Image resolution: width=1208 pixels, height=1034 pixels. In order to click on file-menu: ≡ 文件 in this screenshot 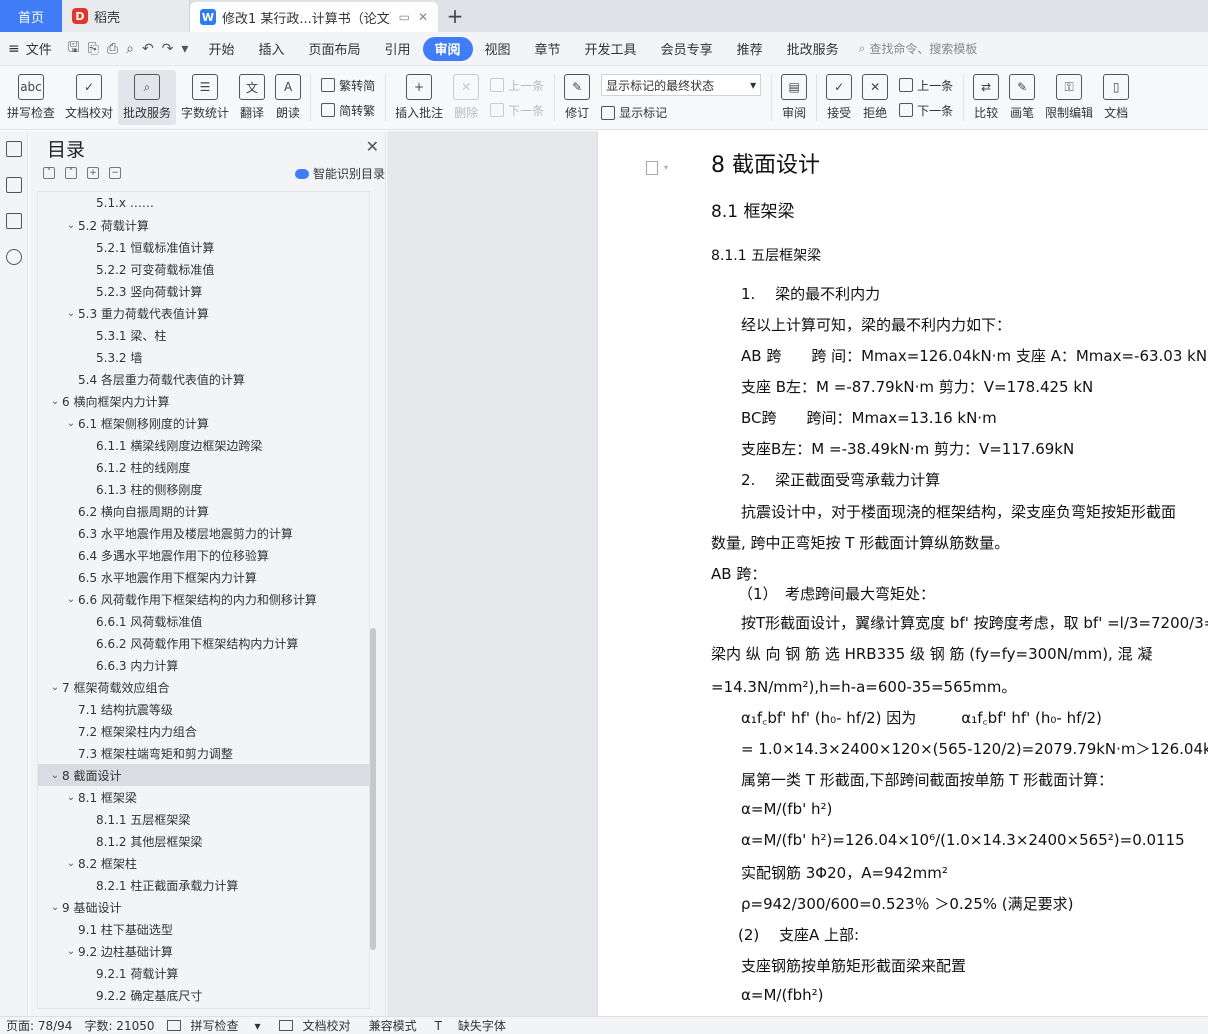, I will do `click(30, 49)`.